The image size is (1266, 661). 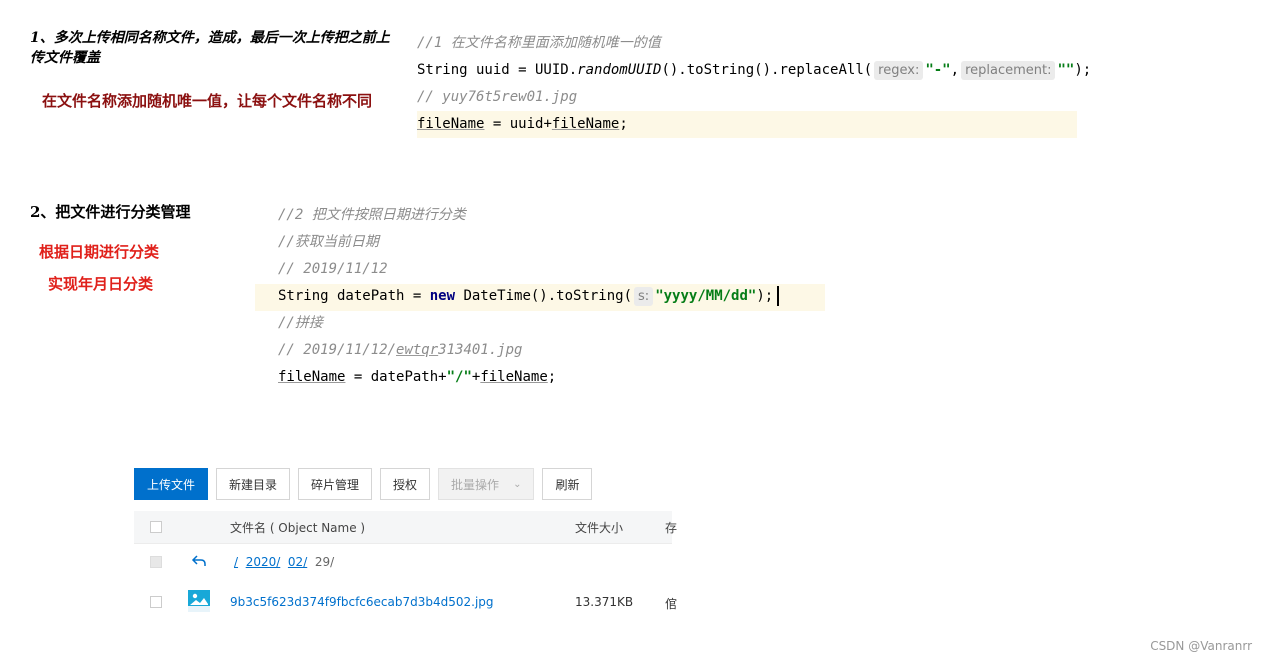 What do you see at coordinates (671, 604) in the screenshot?
I see `file-storage-class: 倌` at bounding box center [671, 604].